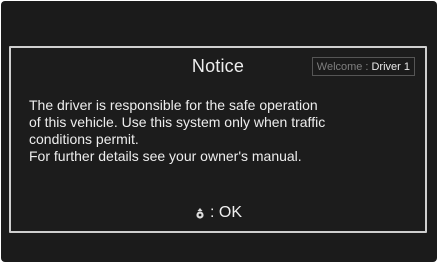  What do you see at coordinates (200, 213) in the screenshot?
I see `interface-dial-icon` at bounding box center [200, 213].